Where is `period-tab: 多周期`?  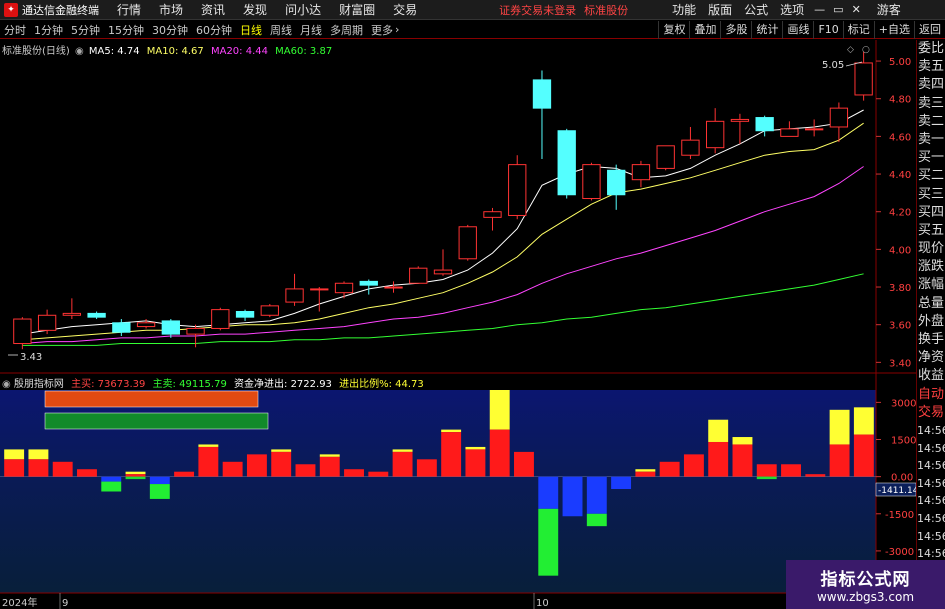
period-tab: 多周期 is located at coordinates (346, 30).